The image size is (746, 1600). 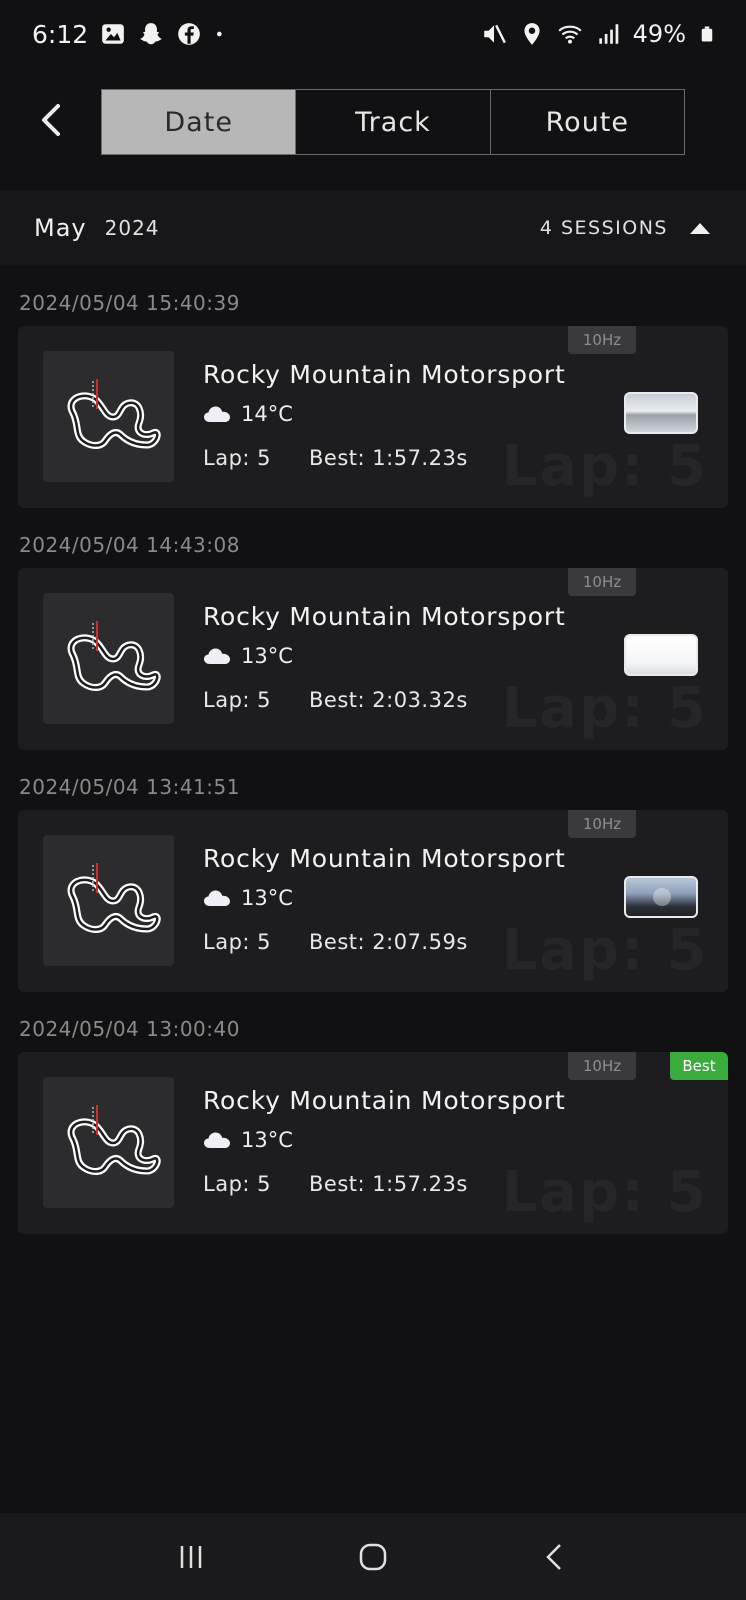 I want to click on home-icon, so click(x=373, y=1556).